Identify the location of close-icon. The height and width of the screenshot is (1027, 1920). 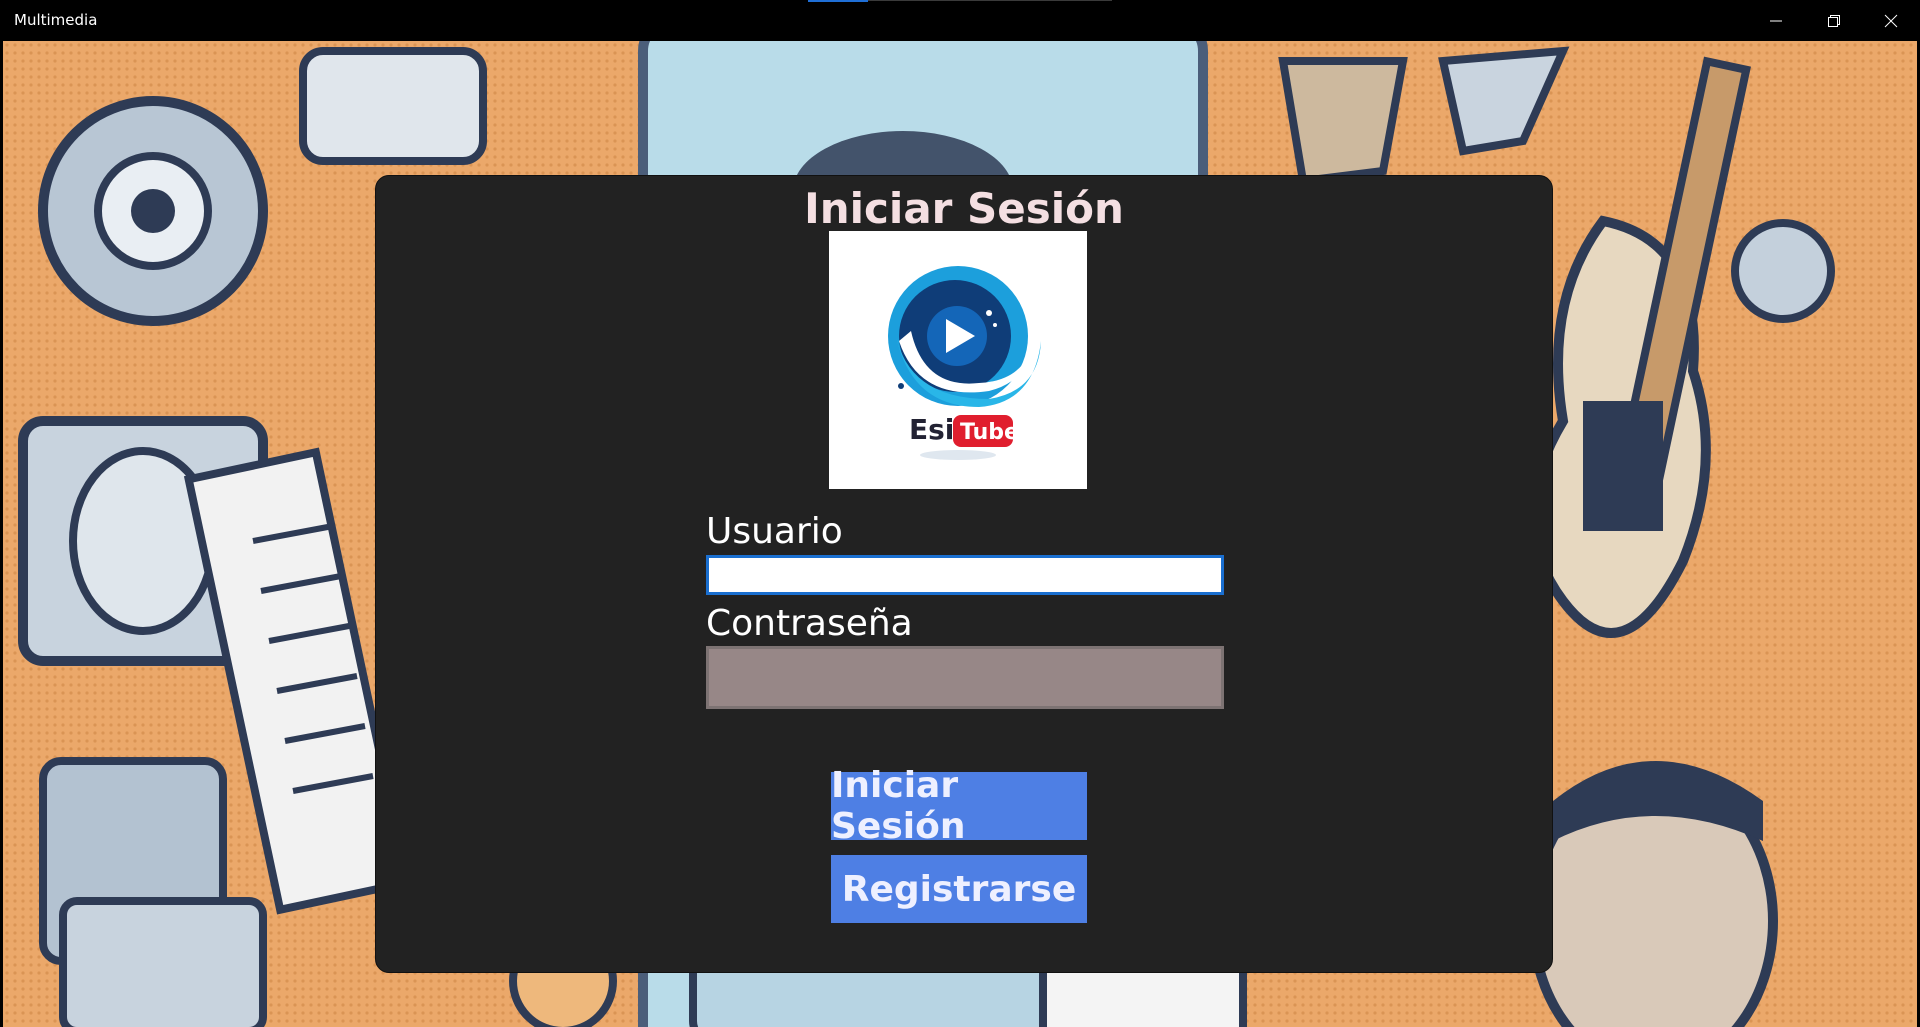
(1890, 20).